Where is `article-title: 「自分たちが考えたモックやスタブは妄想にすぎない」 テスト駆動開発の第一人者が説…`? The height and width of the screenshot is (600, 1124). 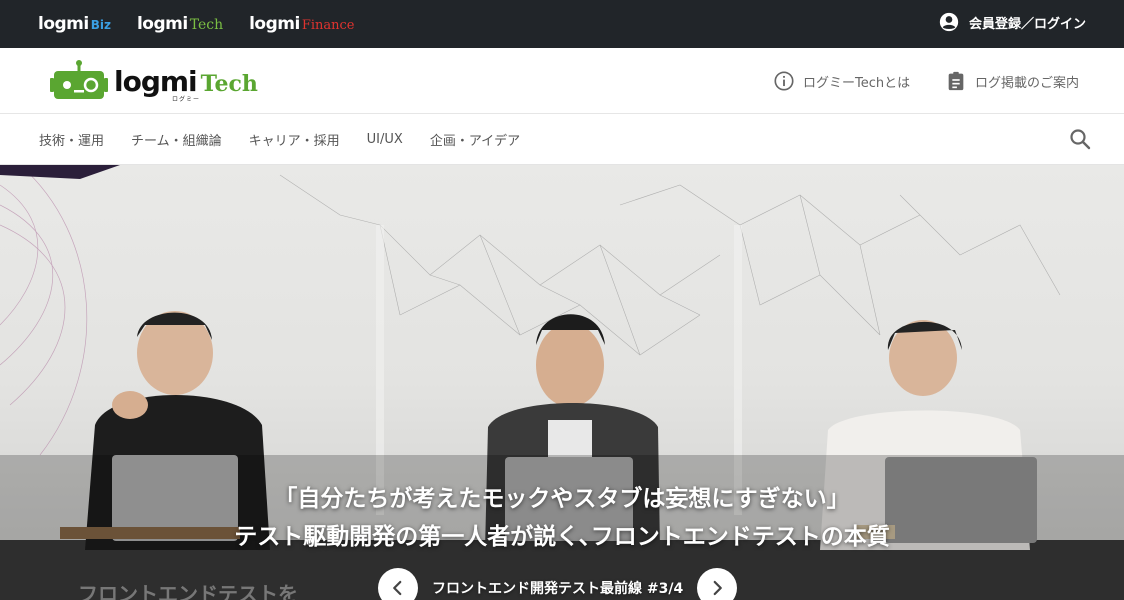 article-title: 「自分たちが考えたモックやスタブは妄想にすぎない」 テスト駆動開発の第一人者が説… is located at coordinates (562, 518).